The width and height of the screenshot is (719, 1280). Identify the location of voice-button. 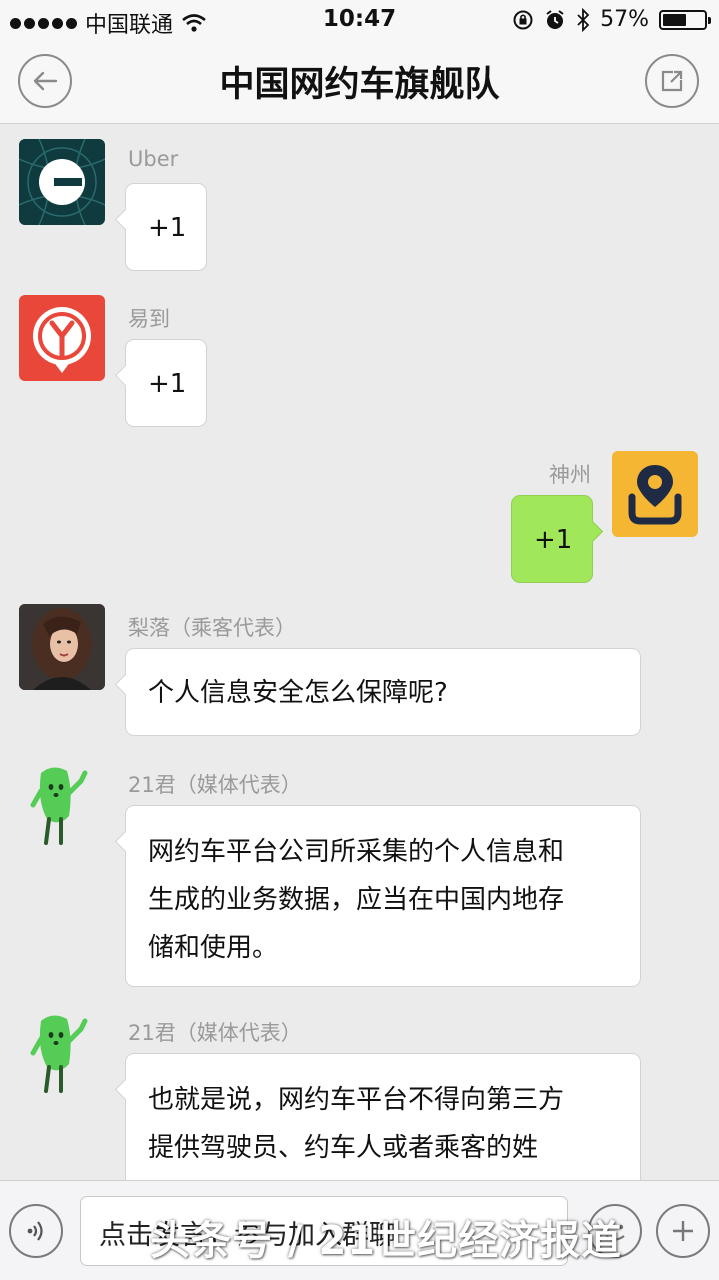
(36, 1231).